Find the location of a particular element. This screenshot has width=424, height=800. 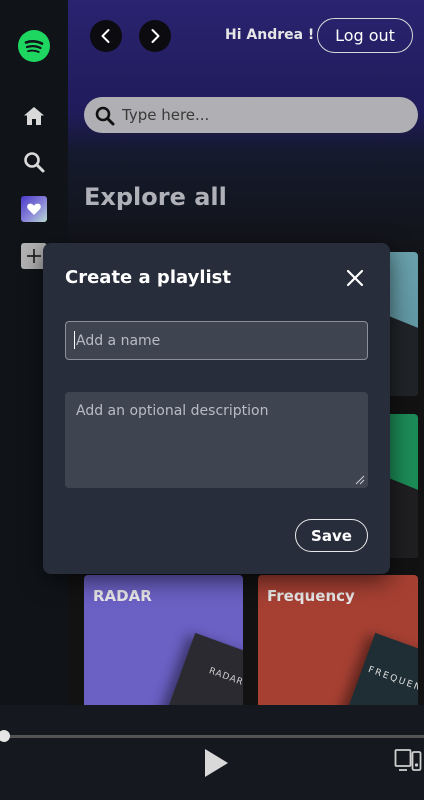

close-icon is located at coordinates (355, 278).